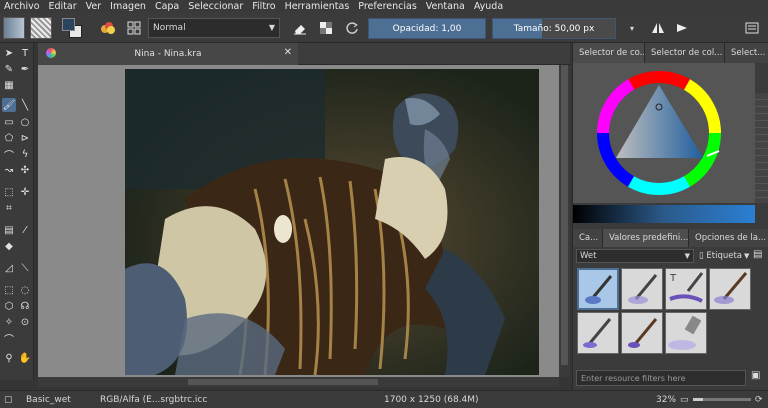 The width and height of the screenshot is (768, 408). I want to click on assistant-tool-icon: ◿, so click(9, 268).